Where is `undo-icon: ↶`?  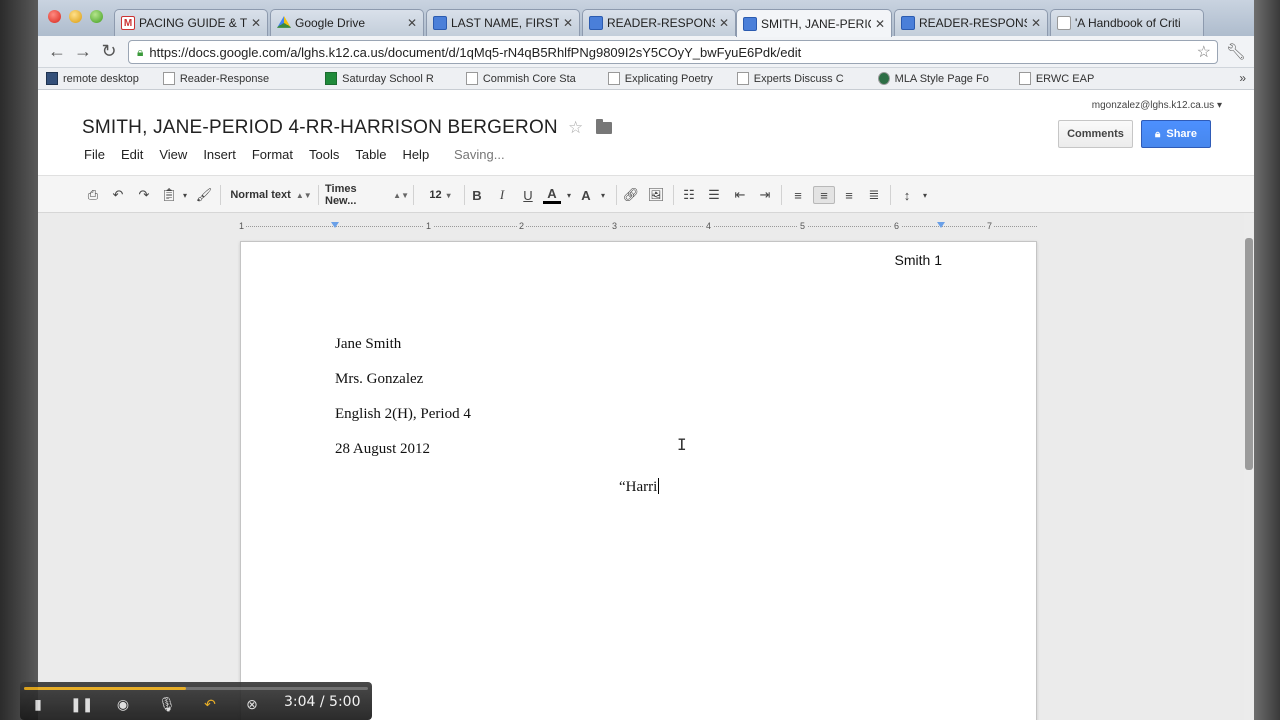
undo-icon: ↶ is located at coordinates (118, 195).